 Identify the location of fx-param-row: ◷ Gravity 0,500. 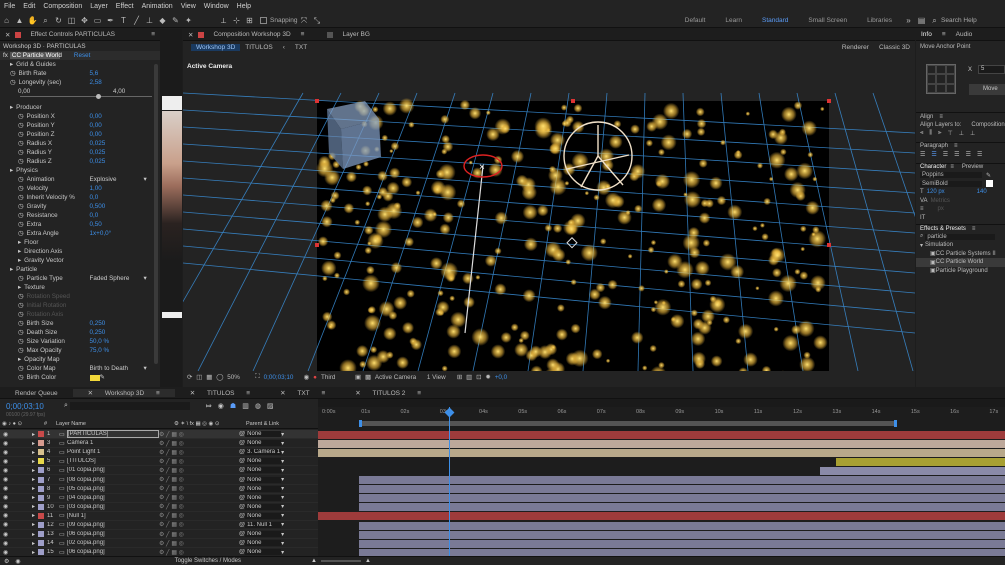
(80, 206).